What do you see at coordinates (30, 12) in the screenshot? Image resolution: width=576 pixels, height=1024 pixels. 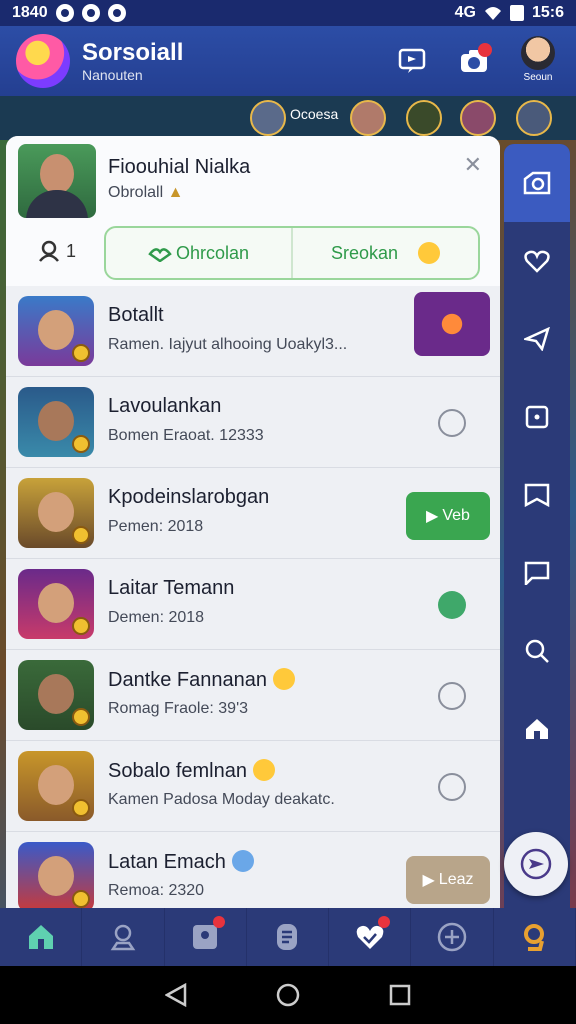 I see `status-time-left: 1840` at bounding box center [30, 12].